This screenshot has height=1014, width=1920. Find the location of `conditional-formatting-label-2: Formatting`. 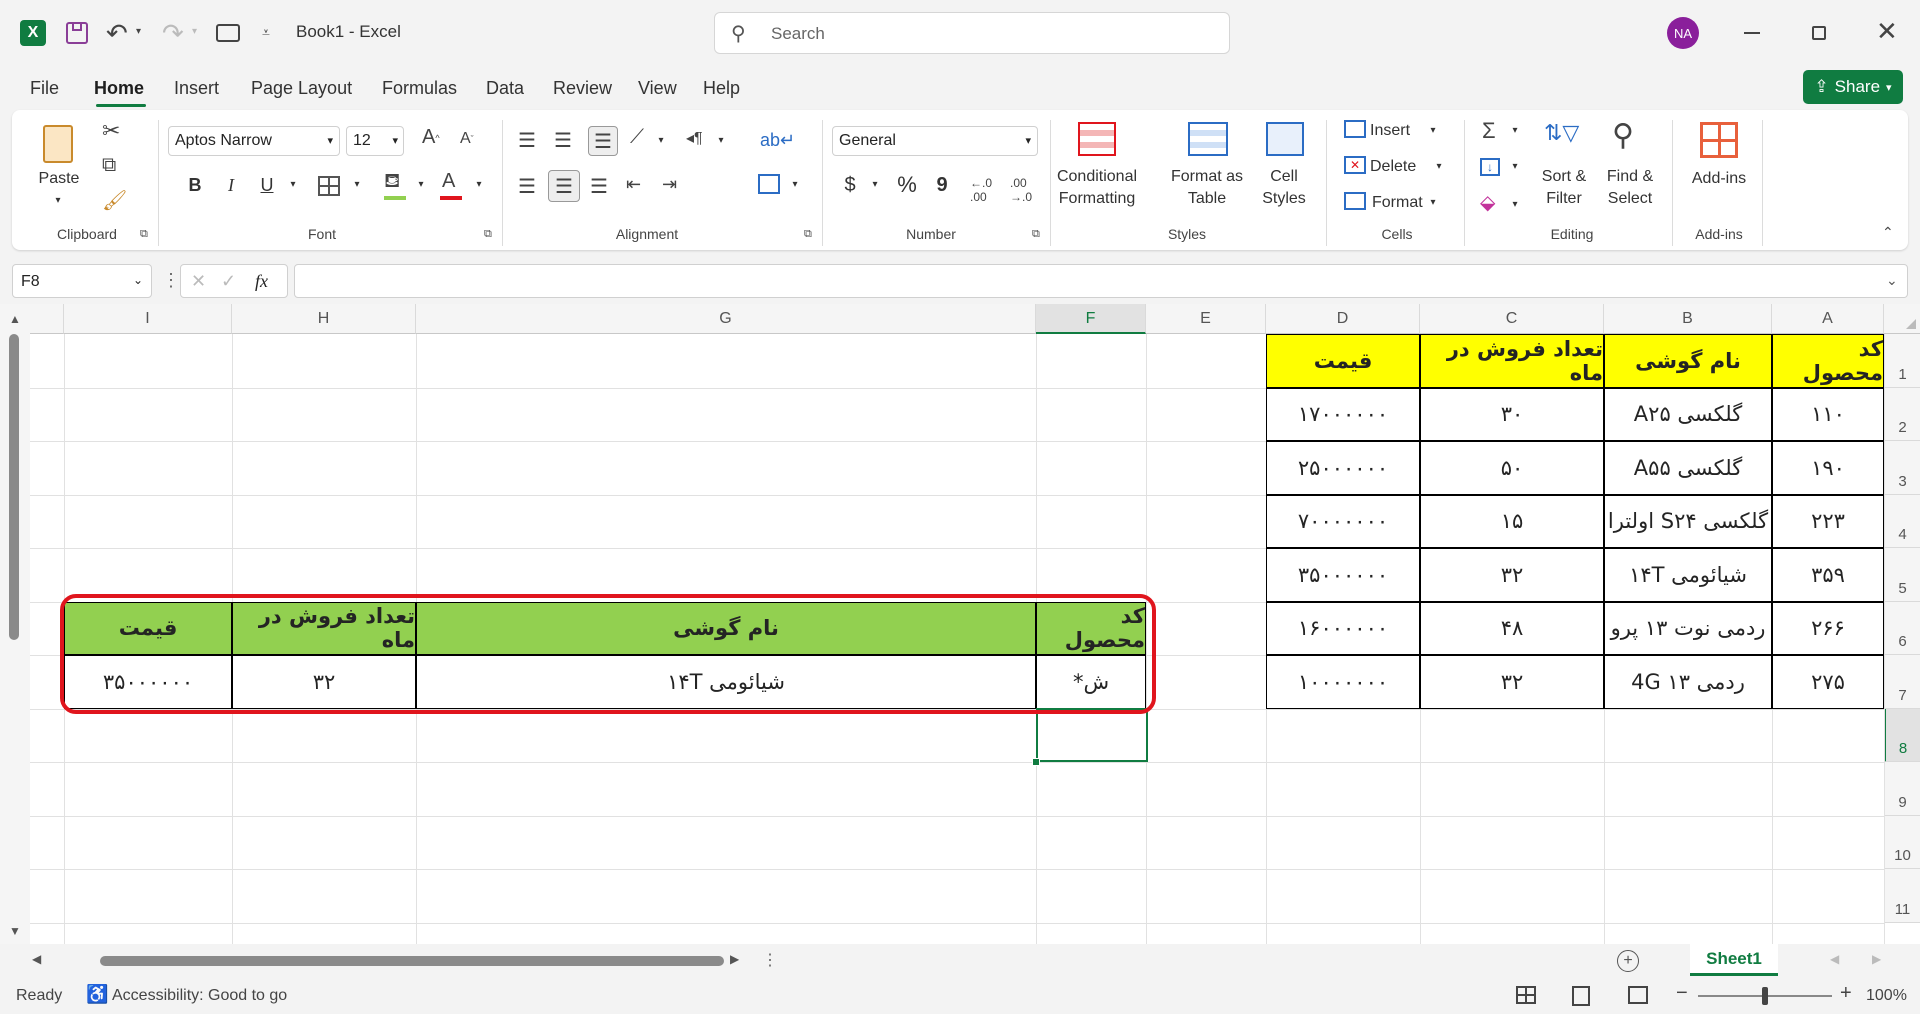

conditional-formatting-label-2: Formatting is located at coordinates (1097, 199).